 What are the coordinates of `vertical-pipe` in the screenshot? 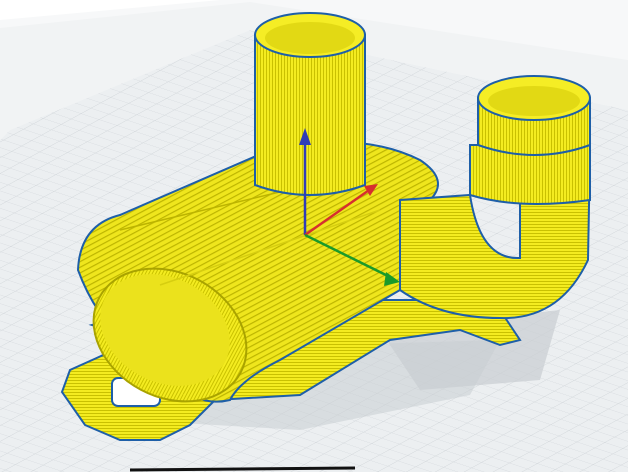 It's located at (310, 104).